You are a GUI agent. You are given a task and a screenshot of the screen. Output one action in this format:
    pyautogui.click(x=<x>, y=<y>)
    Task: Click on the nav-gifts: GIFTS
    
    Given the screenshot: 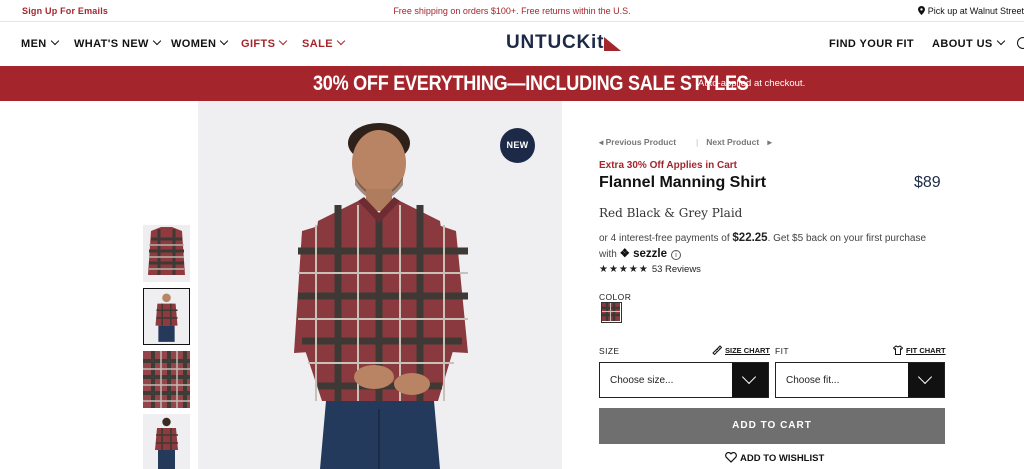 What is the action you would take?
    pyautogui.click(x=264, y=43)
    